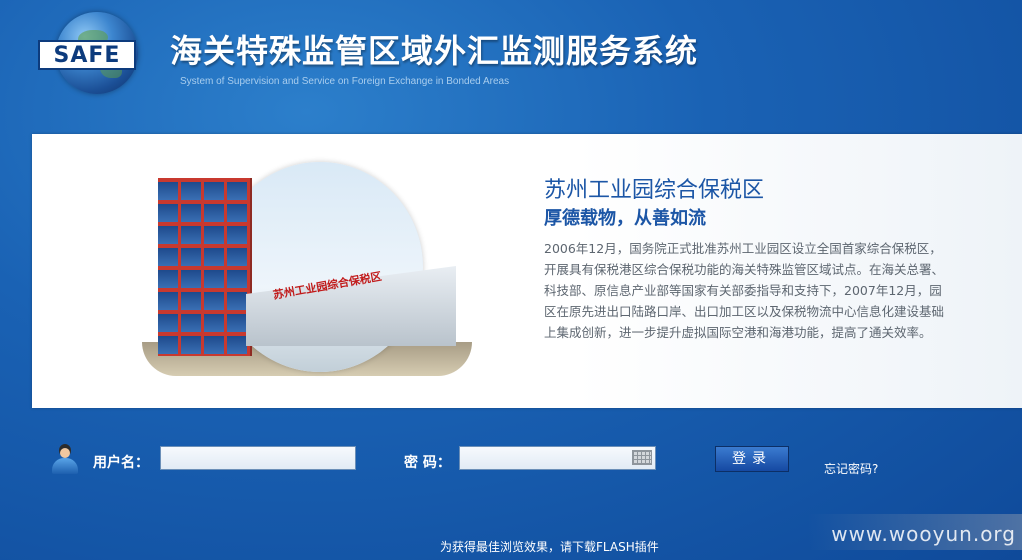  I want to click on password-input, so click(557, 458).